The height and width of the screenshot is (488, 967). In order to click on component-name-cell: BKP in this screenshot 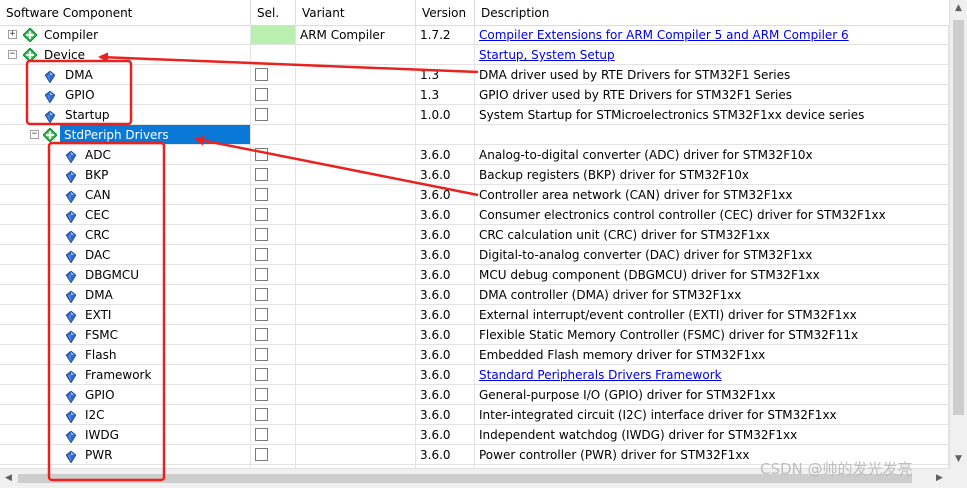, I will do `click(125, 175)`.